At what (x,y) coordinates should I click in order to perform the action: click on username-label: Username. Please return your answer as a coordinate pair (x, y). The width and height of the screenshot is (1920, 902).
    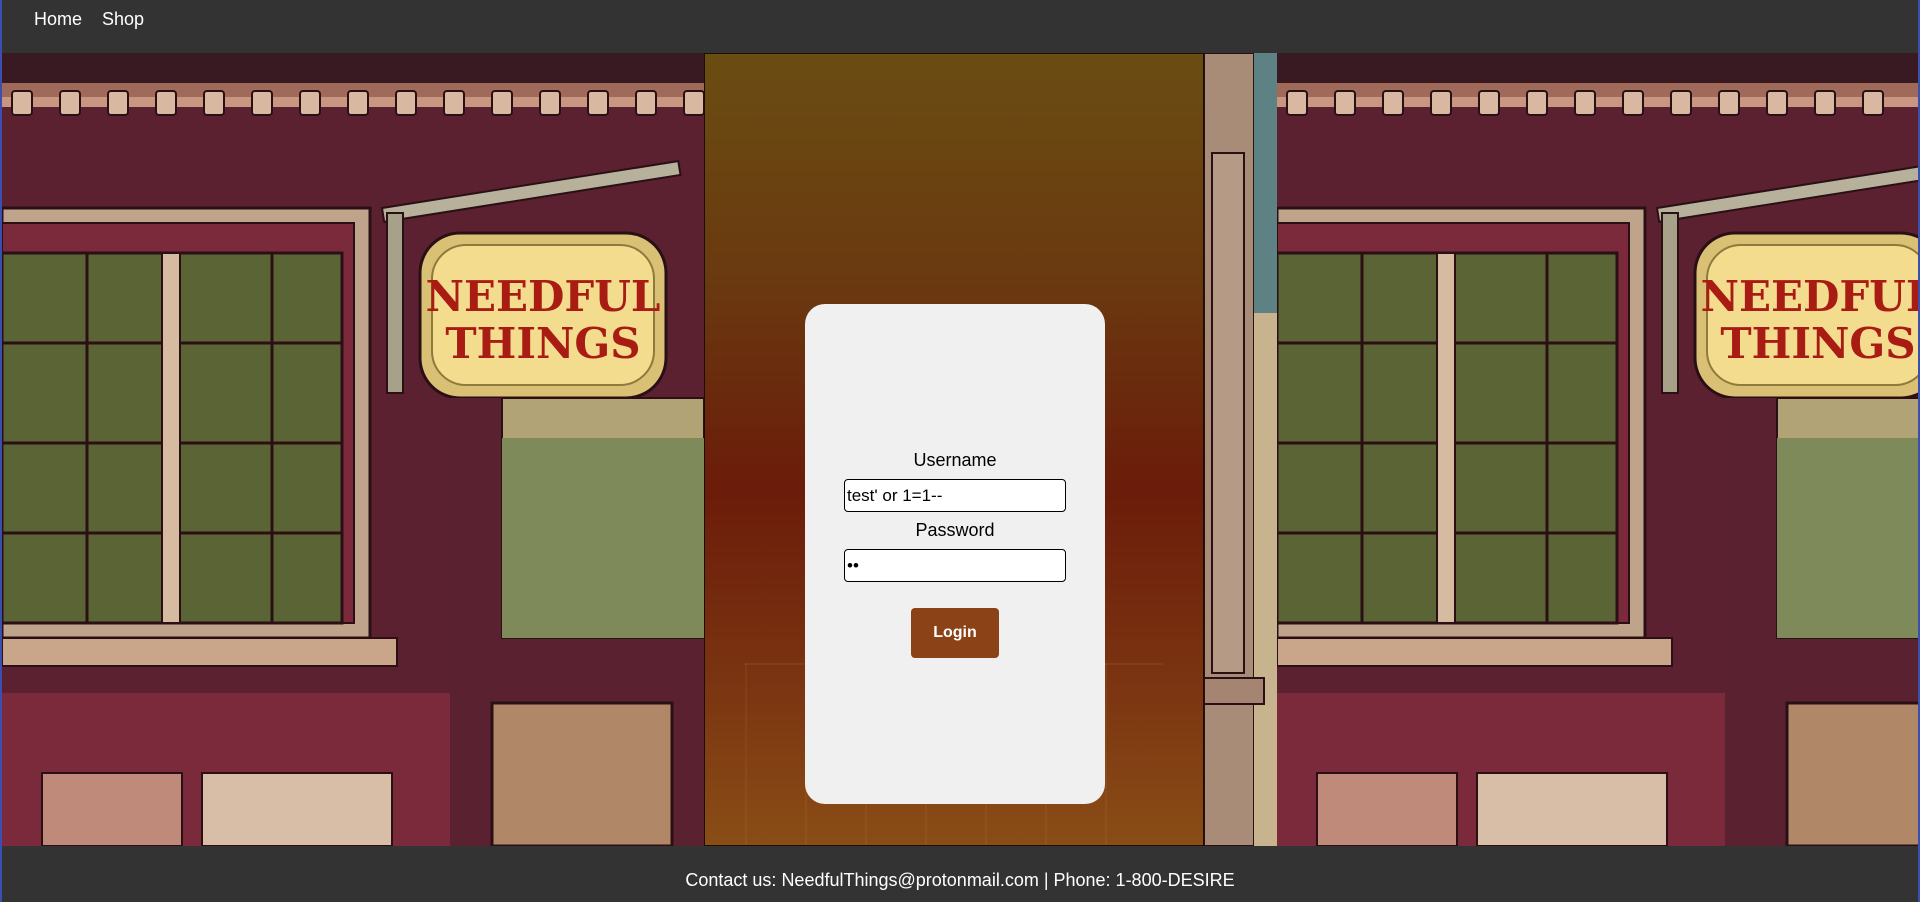
    Looking at the image, I should click on (955, 460).